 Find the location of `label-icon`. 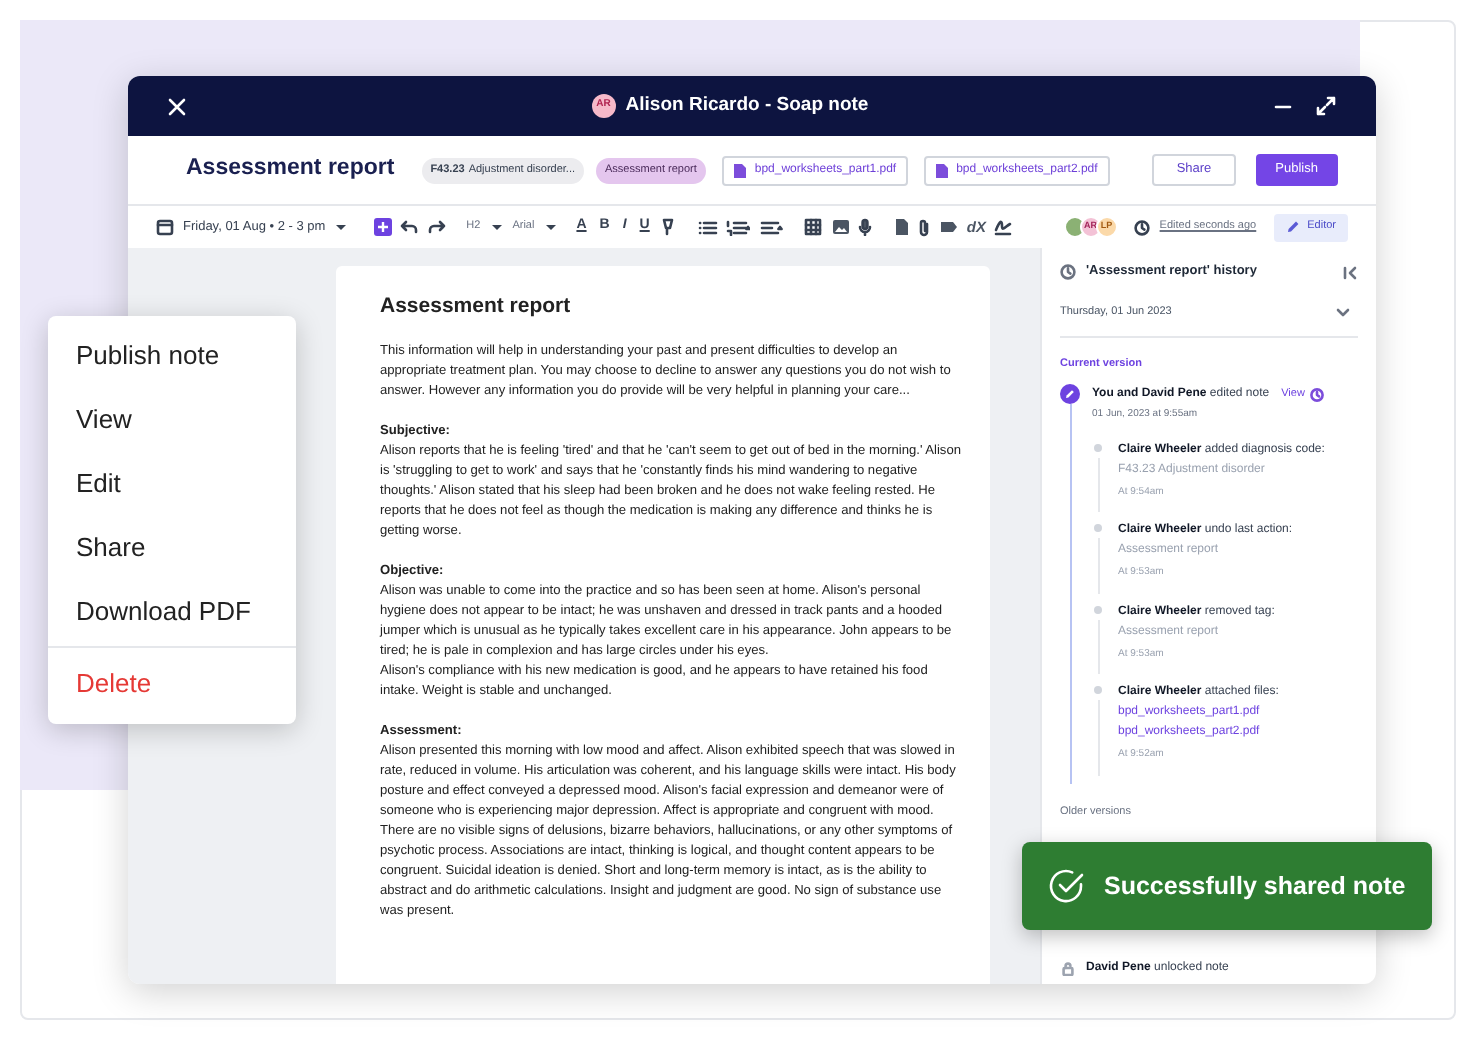

label-icon is located at coordinates (948, 227).